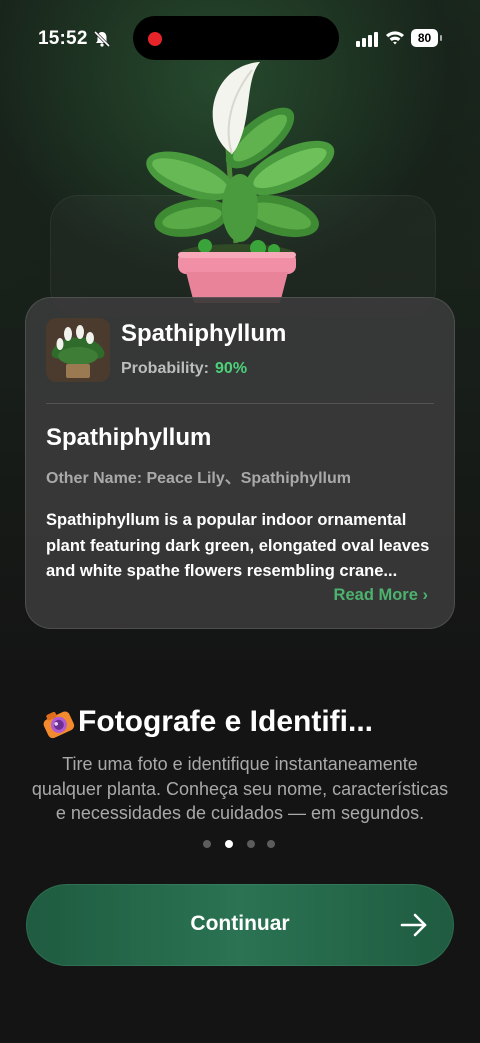 This screenshot has width=480, height=1043. I want to click on probability-value: 90%, so click(231, 368).